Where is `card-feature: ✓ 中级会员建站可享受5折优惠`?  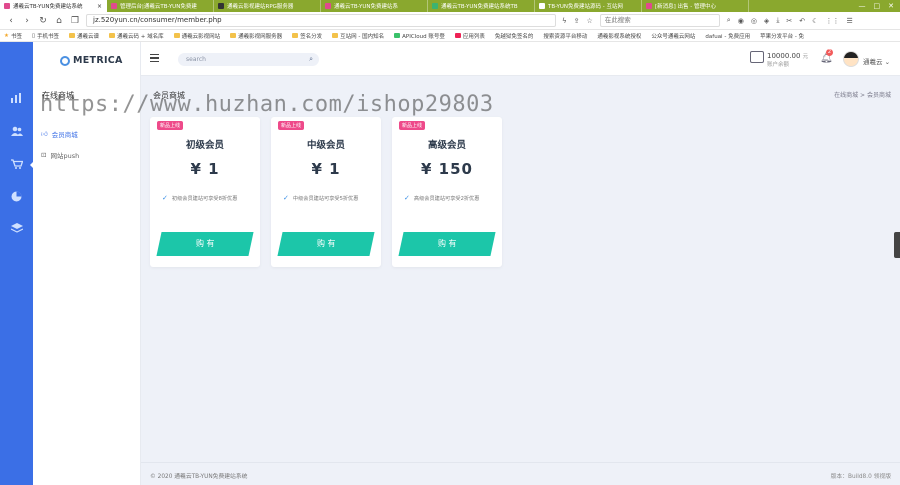 card-feature: ✓ 中级会员建站可享受5折优惠 is located at coordinates (321, 198).